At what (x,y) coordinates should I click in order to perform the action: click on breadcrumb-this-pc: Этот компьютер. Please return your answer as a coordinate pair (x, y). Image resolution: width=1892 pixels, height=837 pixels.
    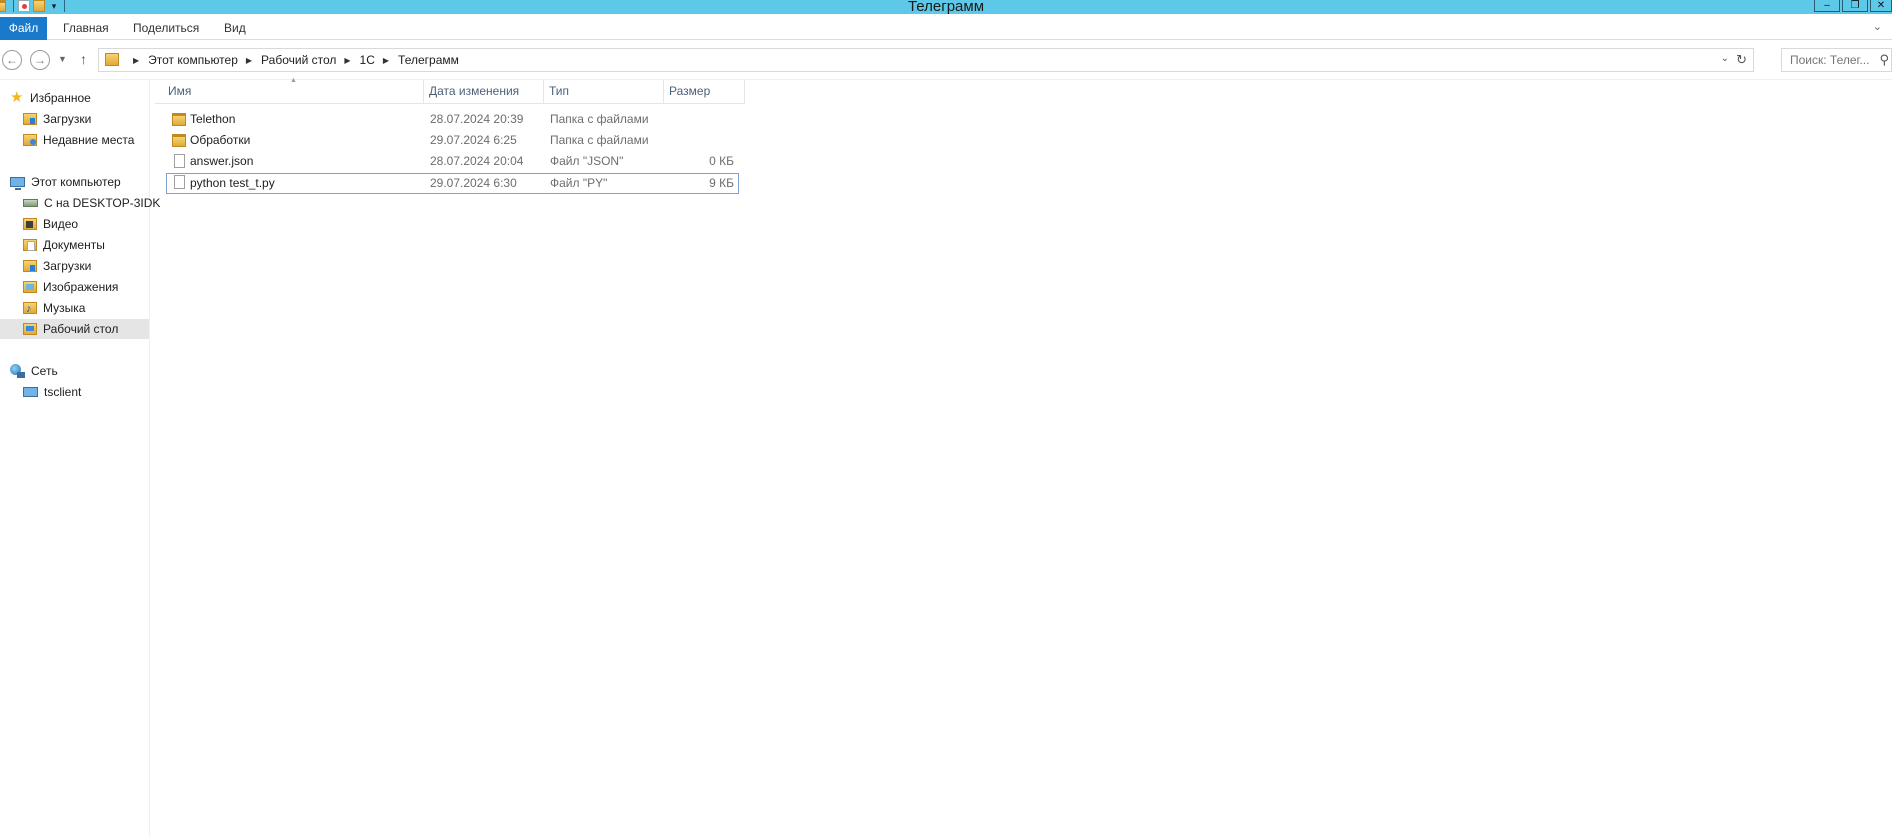
    Looking at the image, I should click on (193, 60).